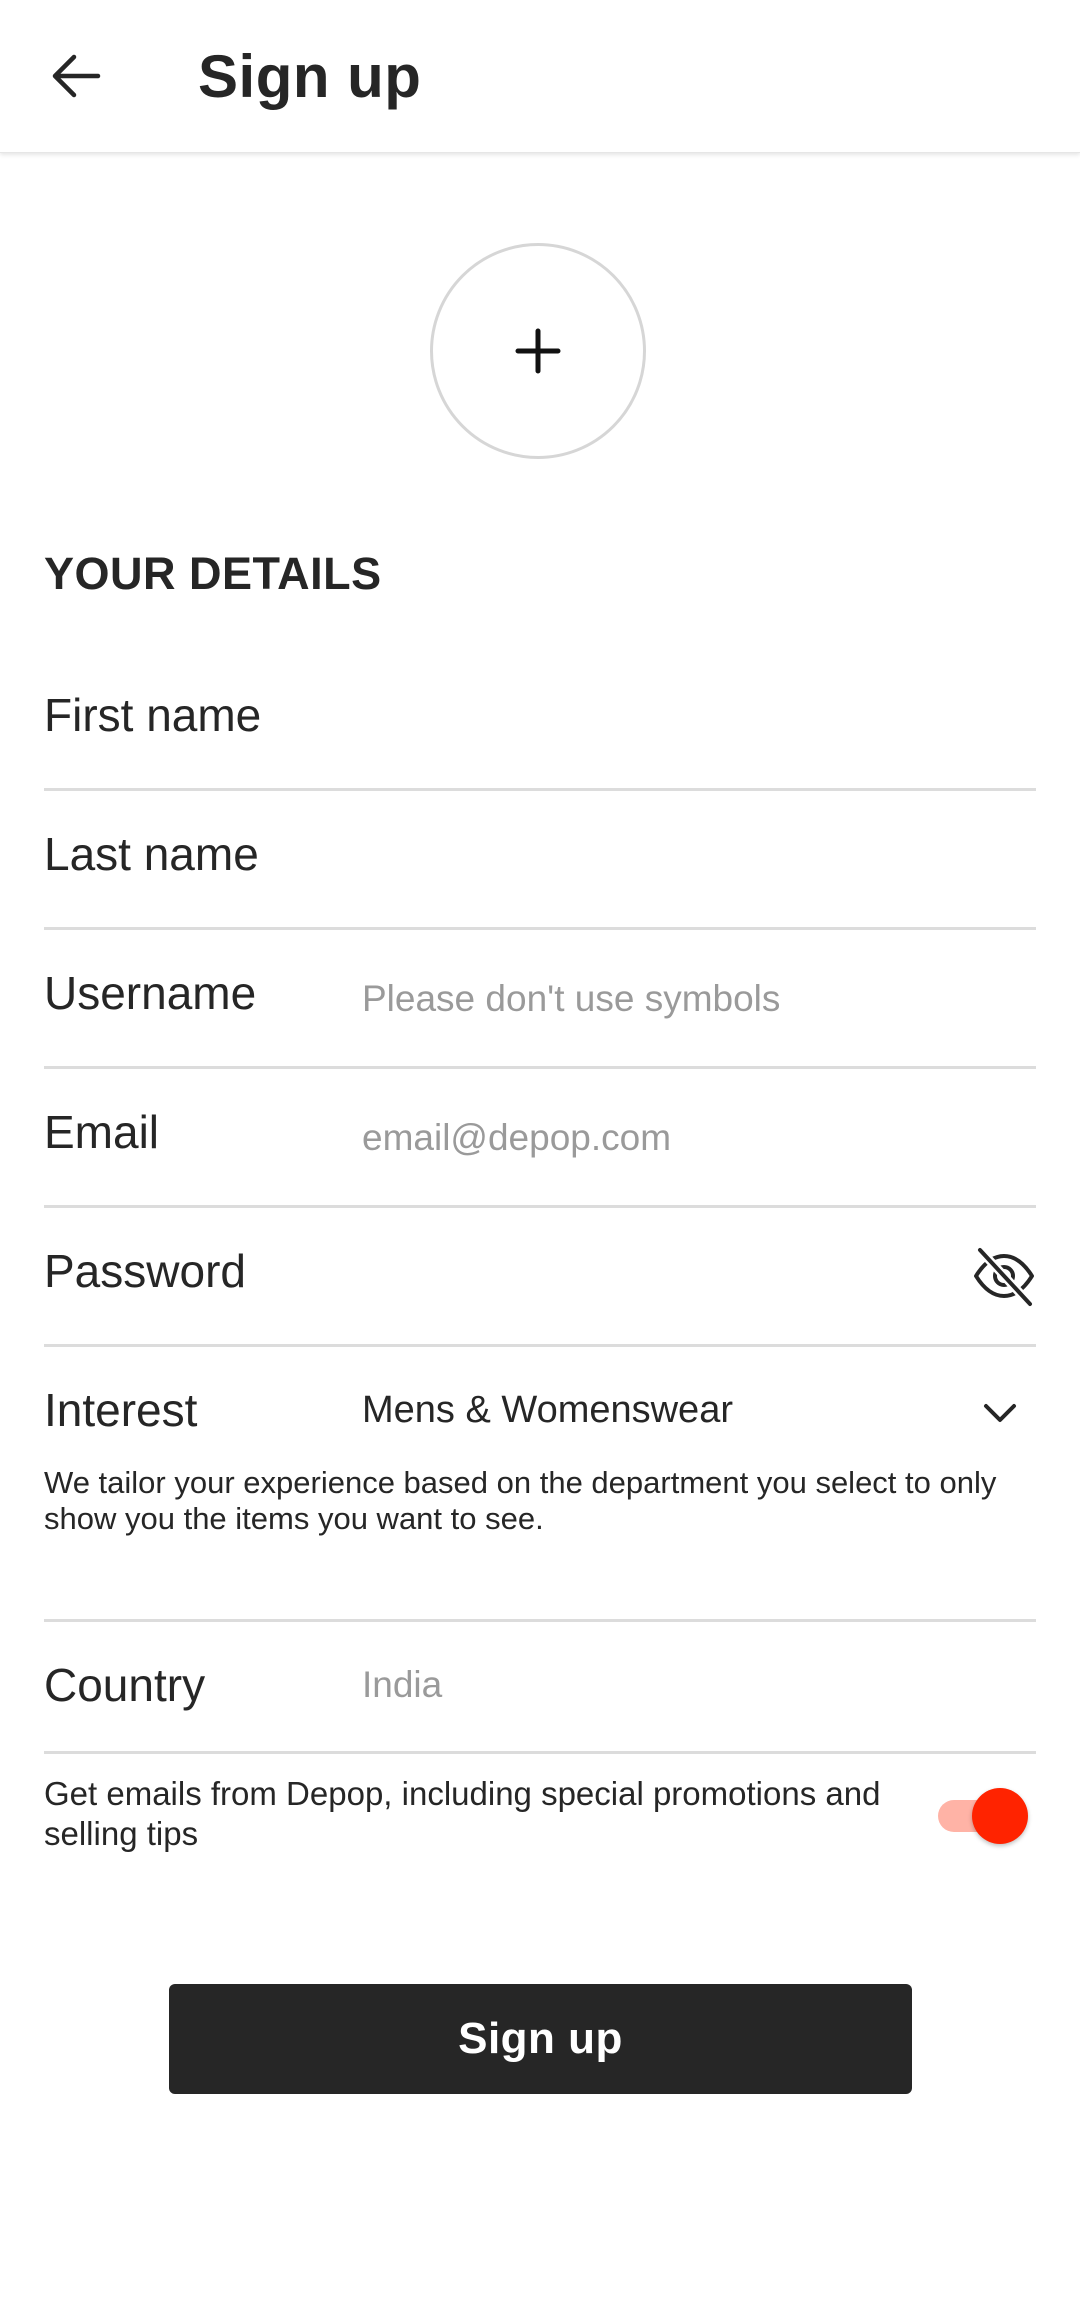 This screenshot has width=1080, height=2300. What do you see at coordinates (540, 1277) in the screenshot?
I see `password-field: Password` at bounding box center [540, 1277].